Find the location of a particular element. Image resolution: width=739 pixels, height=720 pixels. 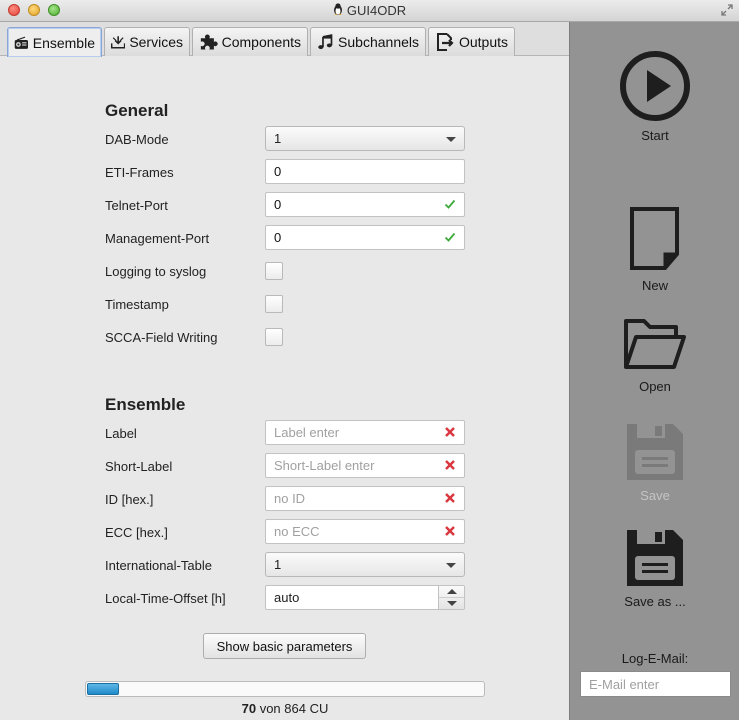

logging-syslog-checkbox is located at coordinates (274, 271).